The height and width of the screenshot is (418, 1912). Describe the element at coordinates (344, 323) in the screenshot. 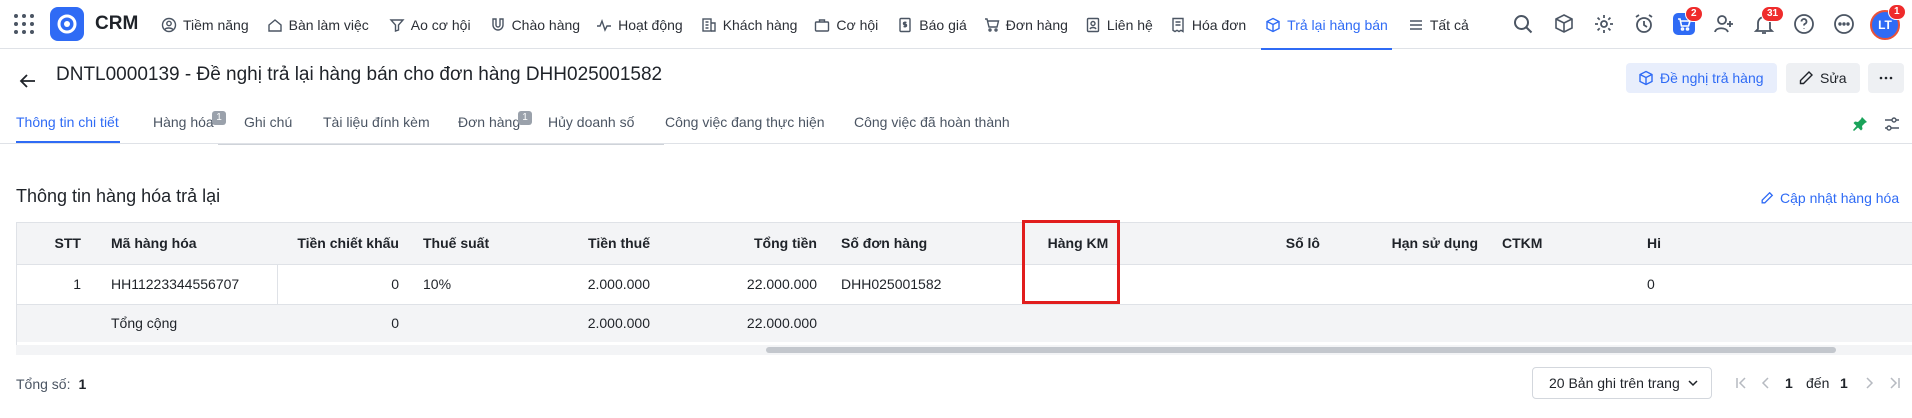

I see `total-discount: 0` at that location.